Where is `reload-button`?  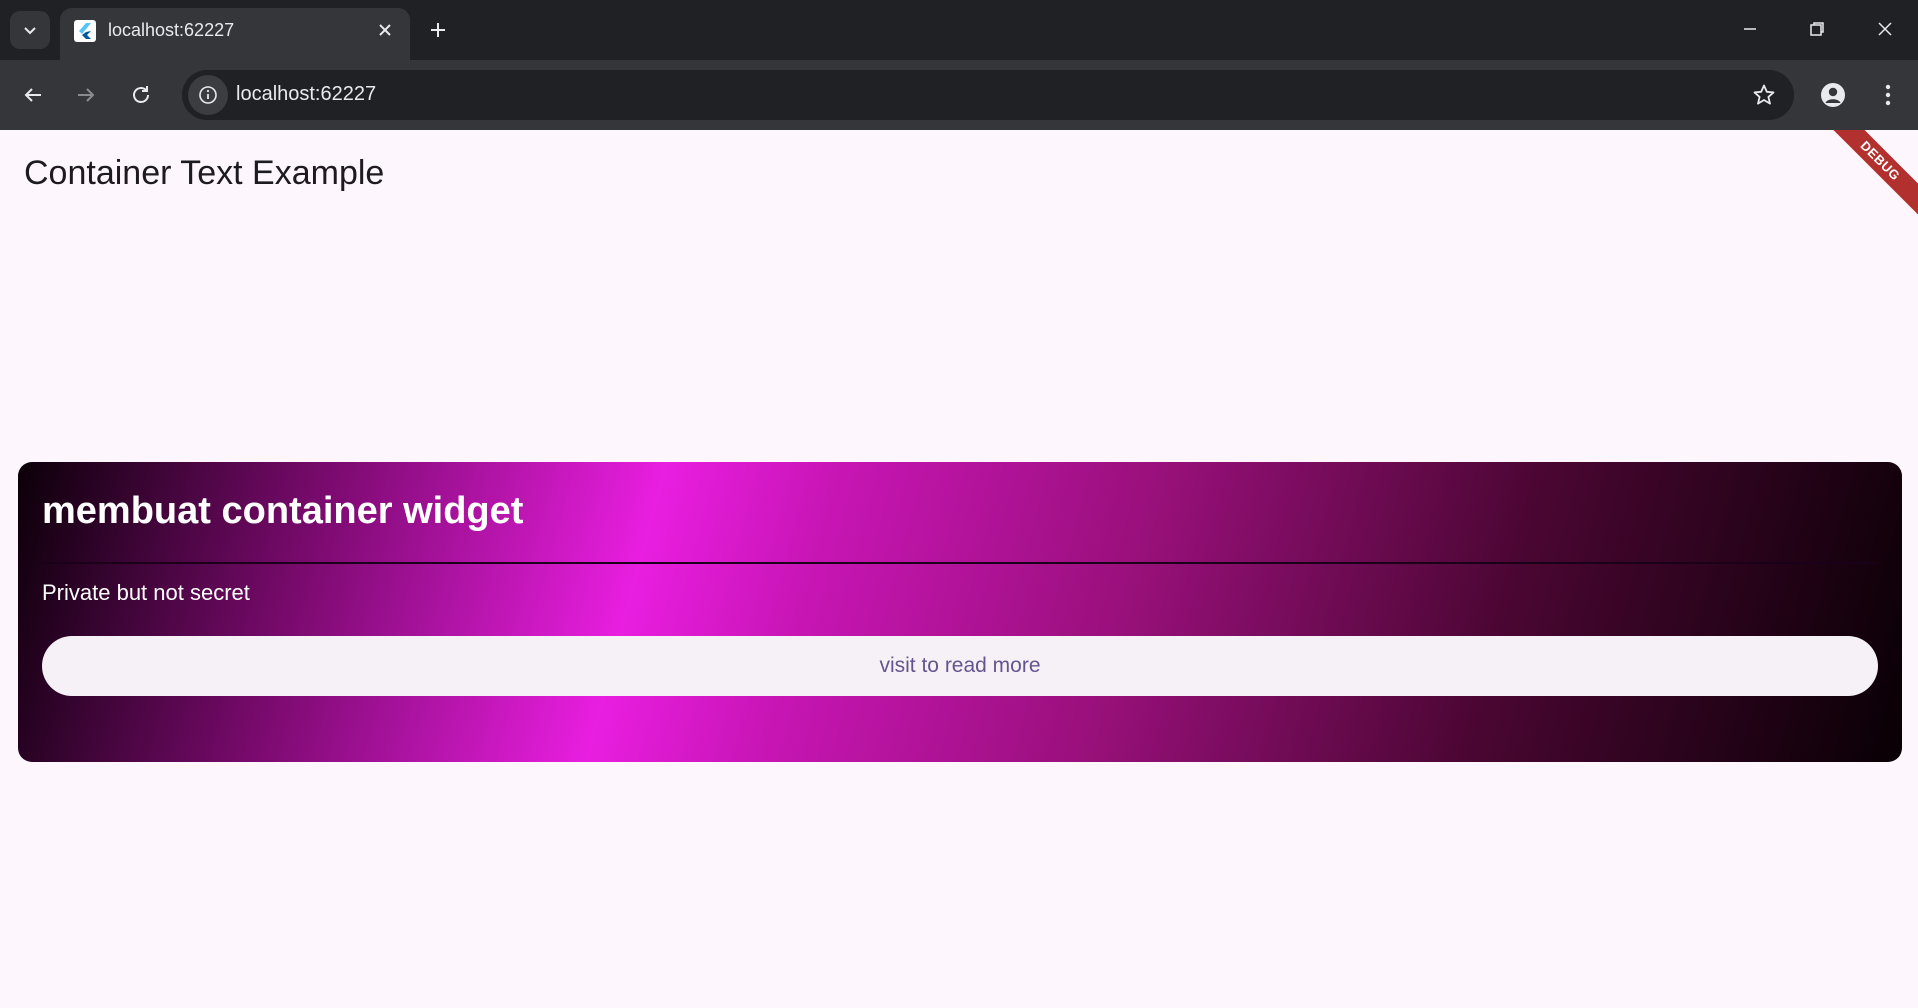
reload-button is located at coordinates (141, 95).